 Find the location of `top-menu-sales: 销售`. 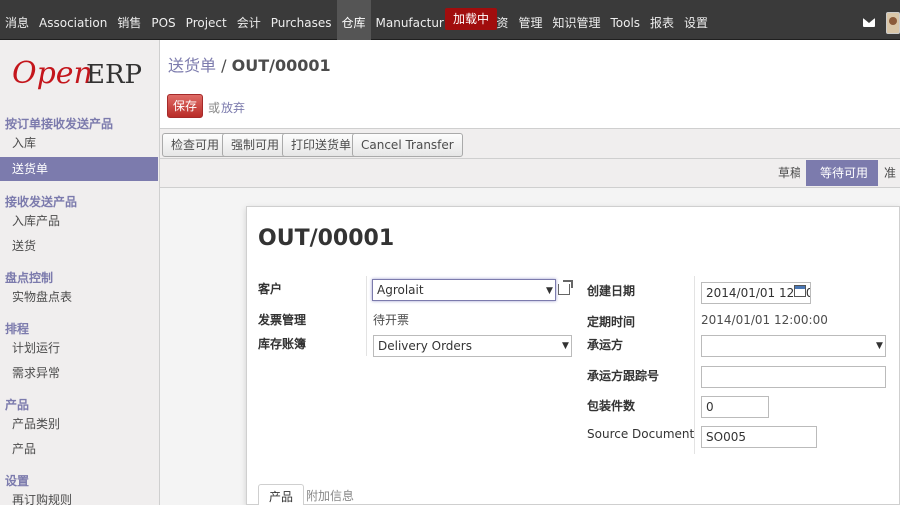

top-menu-sales: 销售 is located at coordinates (129, 20).